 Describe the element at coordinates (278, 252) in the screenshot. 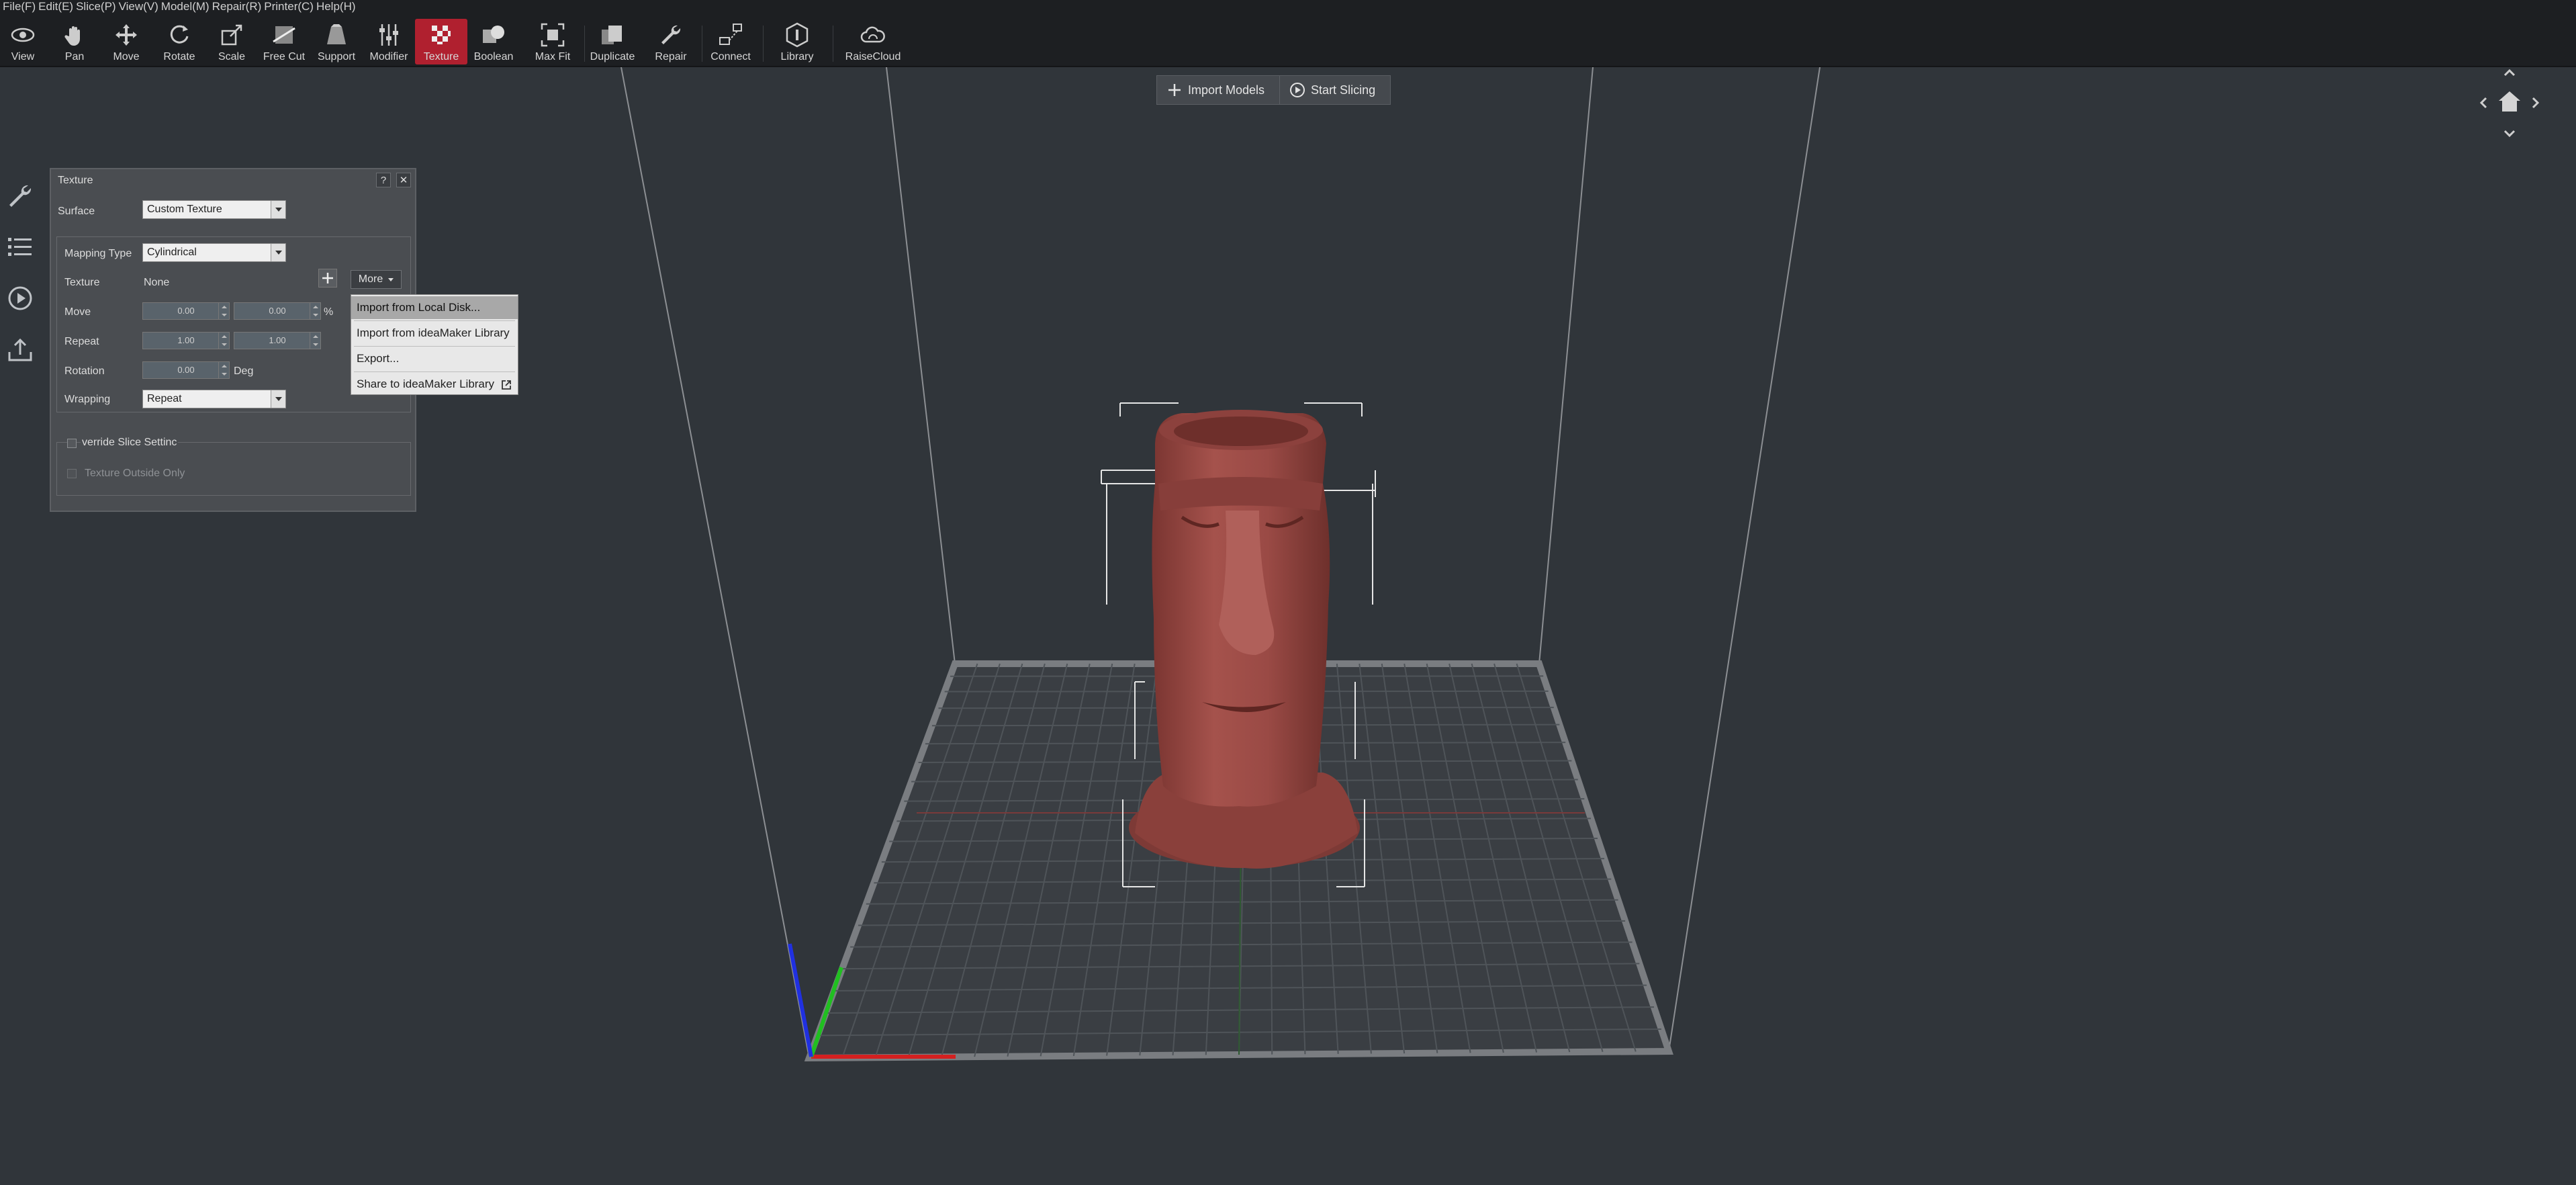

I see `chevron-down-icon` at that location.